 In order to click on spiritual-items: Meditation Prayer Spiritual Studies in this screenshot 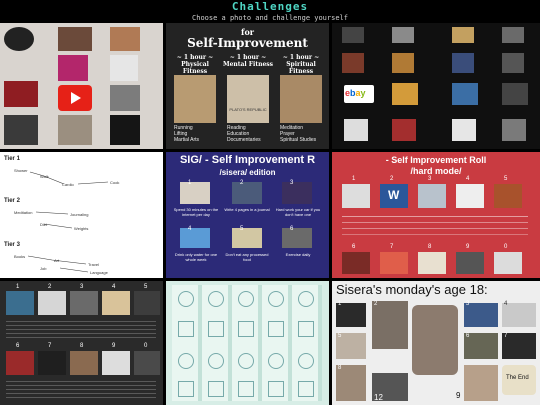, I will do `click(298, 134)`.